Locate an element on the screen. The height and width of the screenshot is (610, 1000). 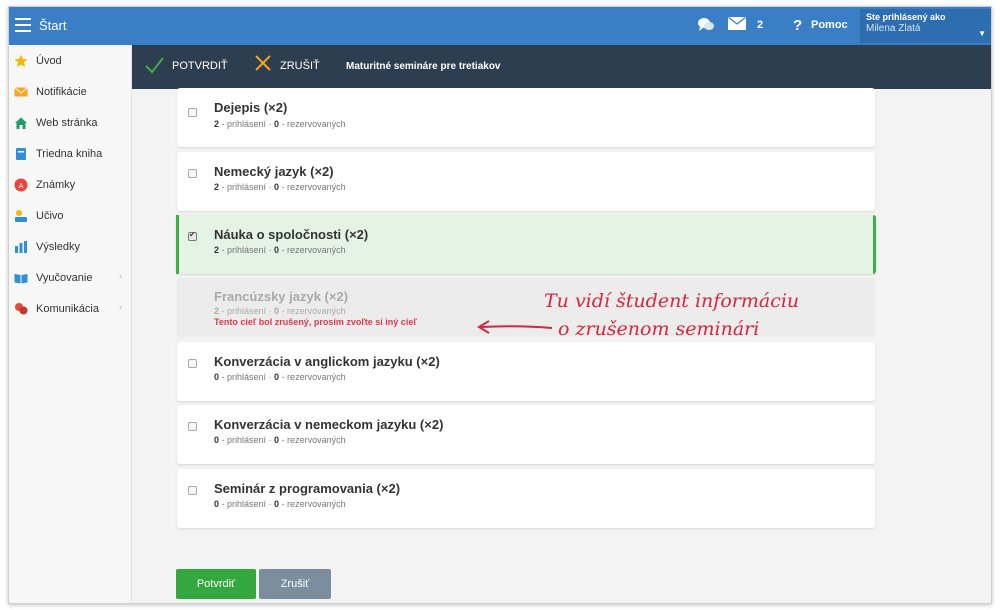
cancel-action: ZRUŠIŤ is located at coordinates (300, 66).